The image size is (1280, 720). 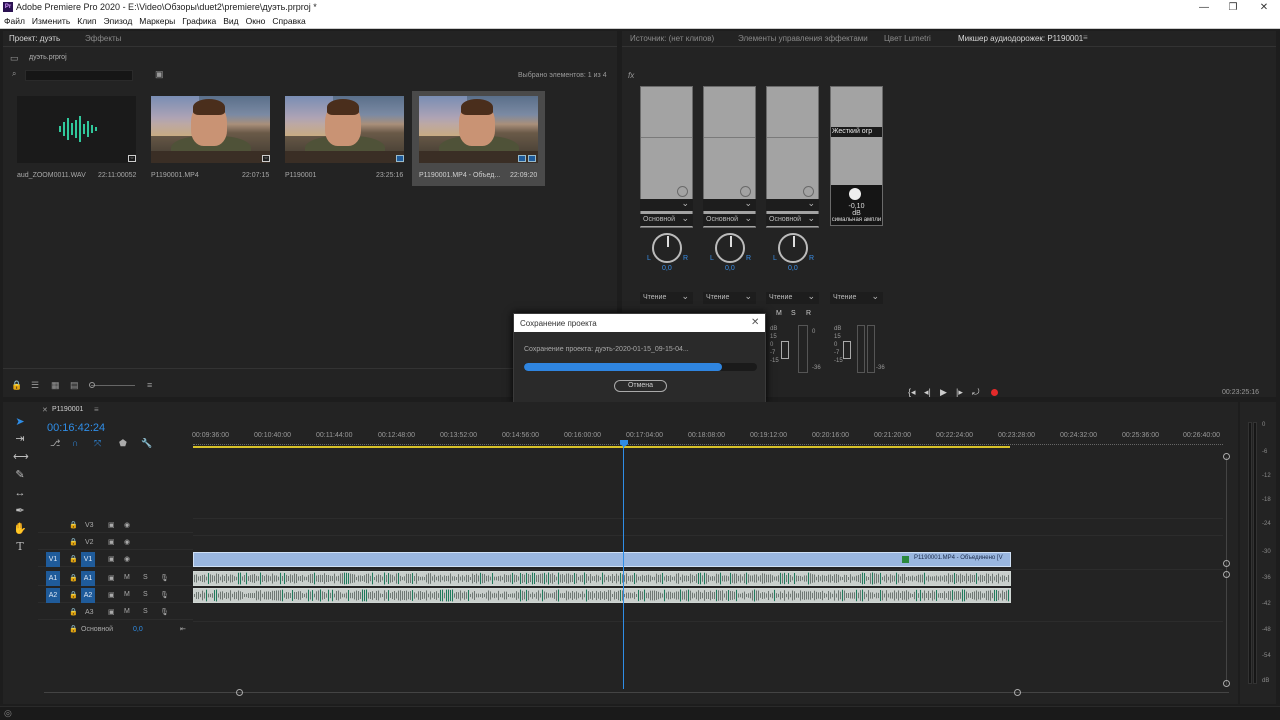 What do you see at coordinates (808, 313) in the screenshot?
I see `record-button: R` at bounding box center [808, 313].